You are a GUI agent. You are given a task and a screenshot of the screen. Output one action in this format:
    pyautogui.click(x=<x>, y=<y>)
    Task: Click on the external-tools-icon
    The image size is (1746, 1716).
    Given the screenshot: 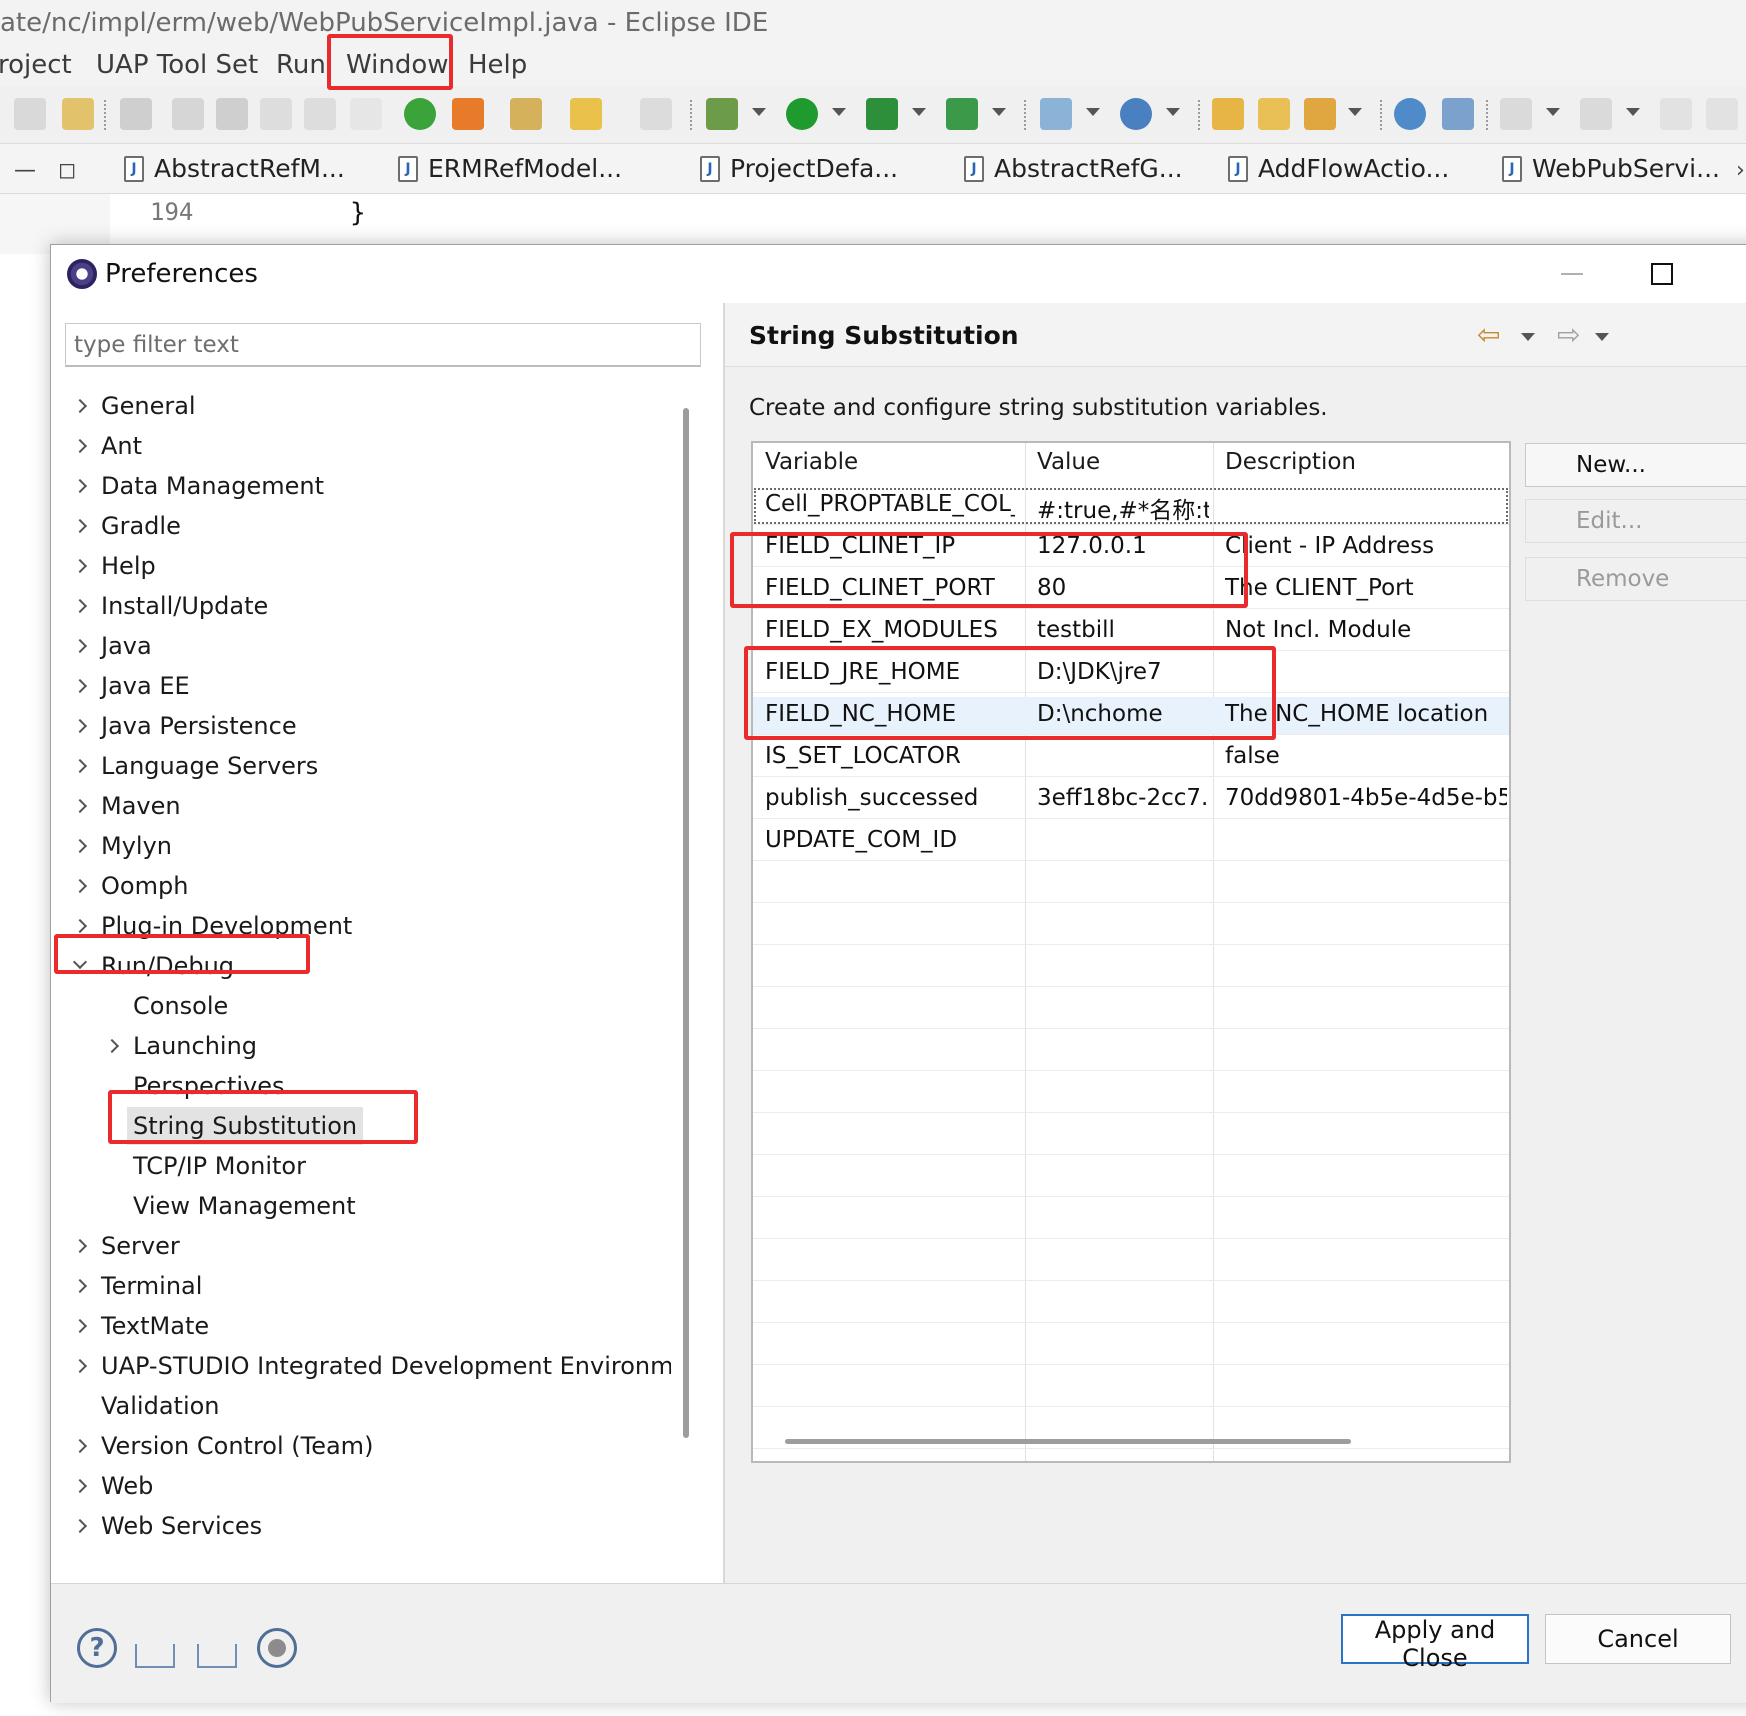 What is the action you would take?
    pyautogui.click(x=962, y=114)
    